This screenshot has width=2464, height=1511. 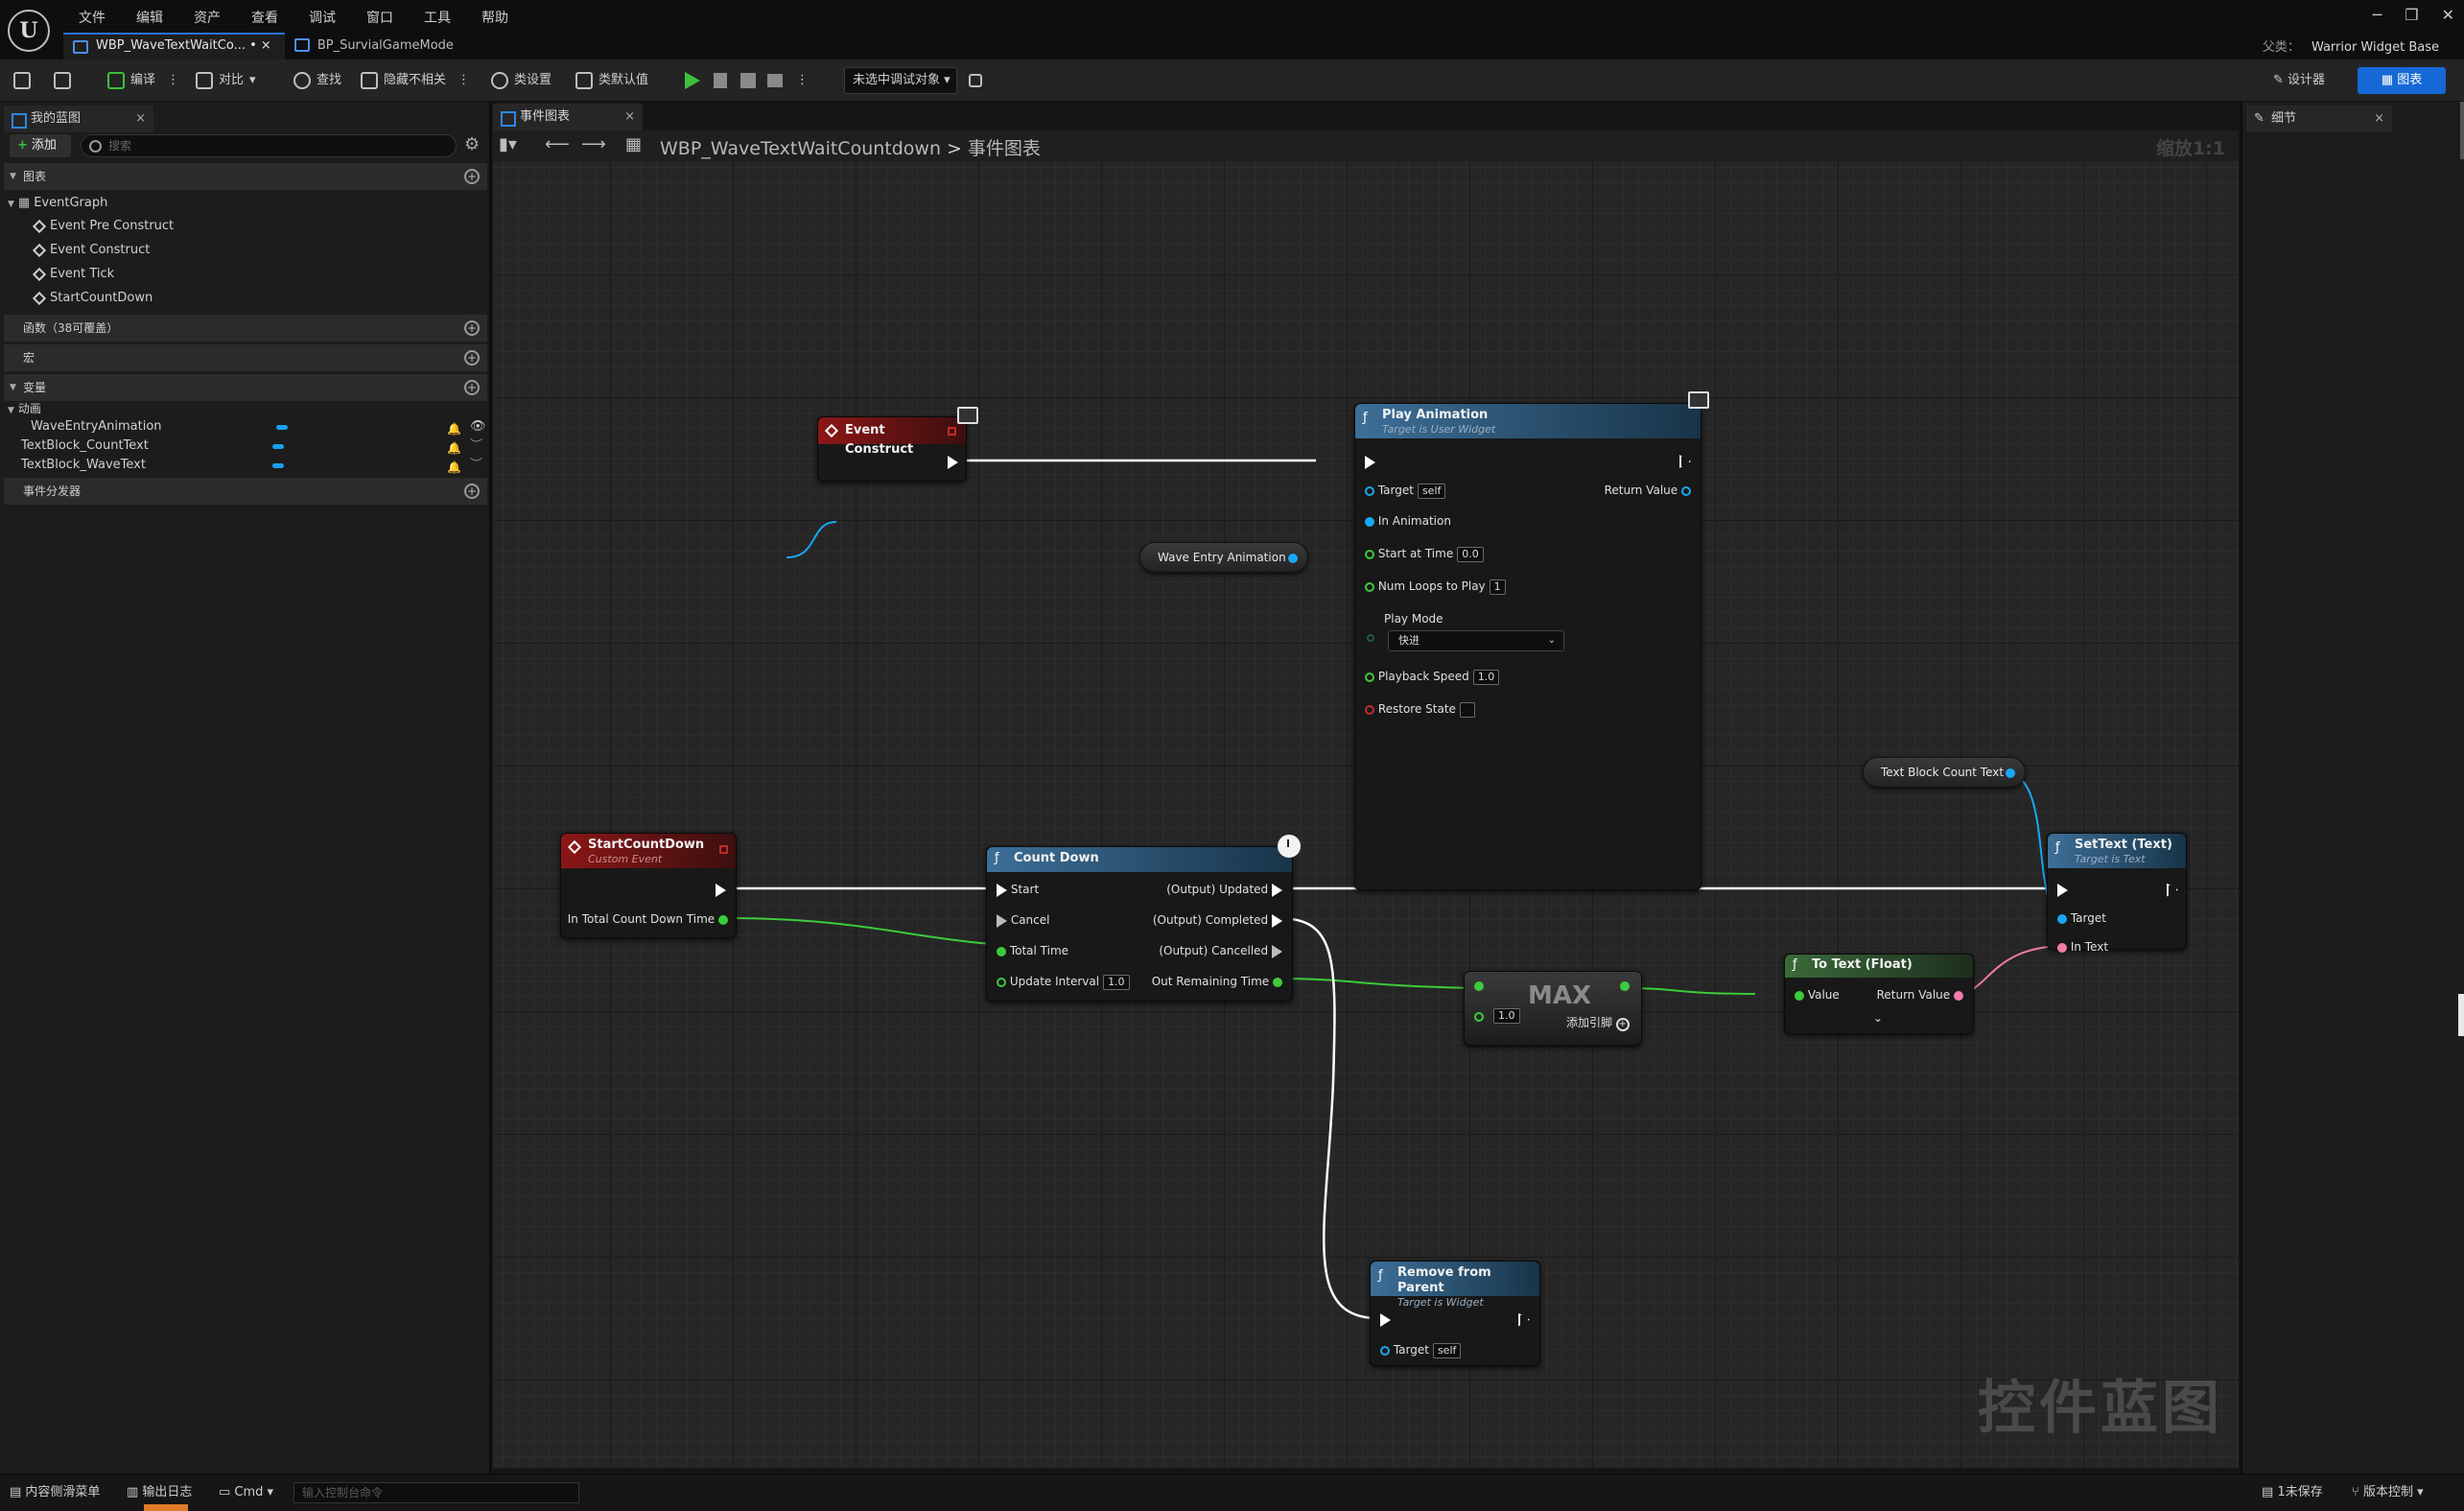 What do you see at coordinates (265, 18) in the screenshot?
I see `menu-view: 查看` at bounding box center [265, 18].